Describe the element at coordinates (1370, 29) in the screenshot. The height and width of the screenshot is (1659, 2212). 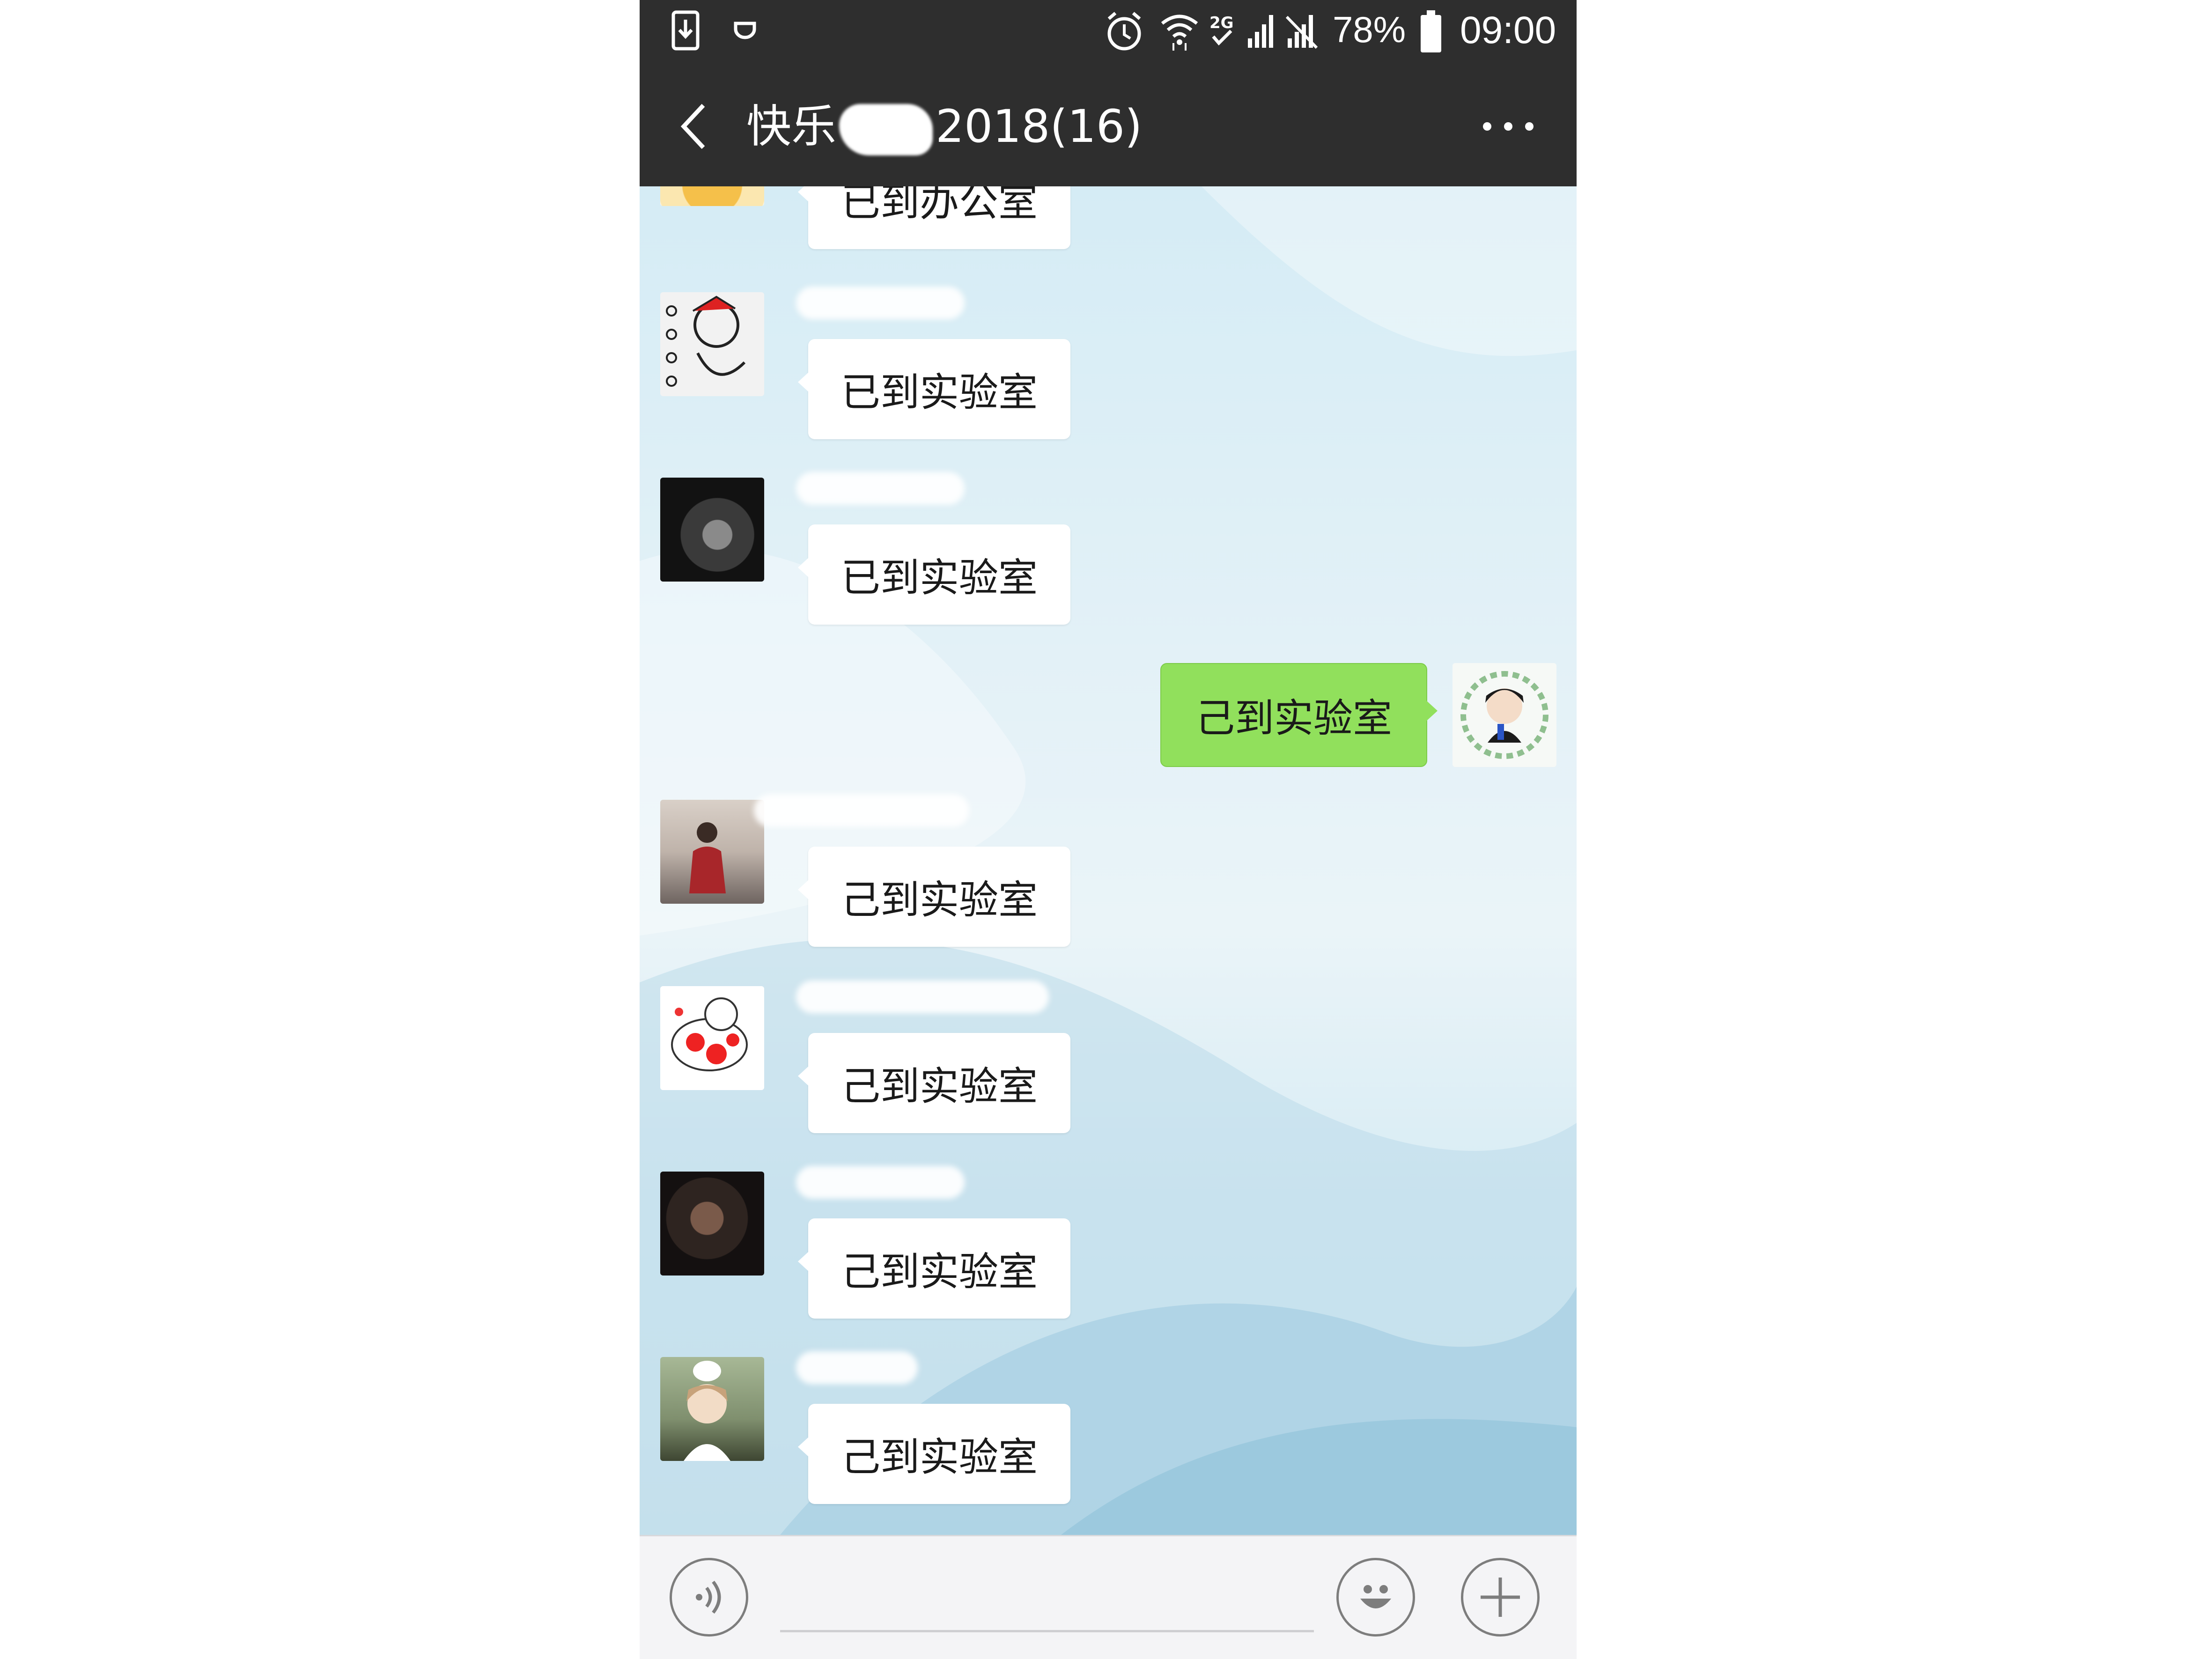
I see `battery-percent: 78%` at that location.